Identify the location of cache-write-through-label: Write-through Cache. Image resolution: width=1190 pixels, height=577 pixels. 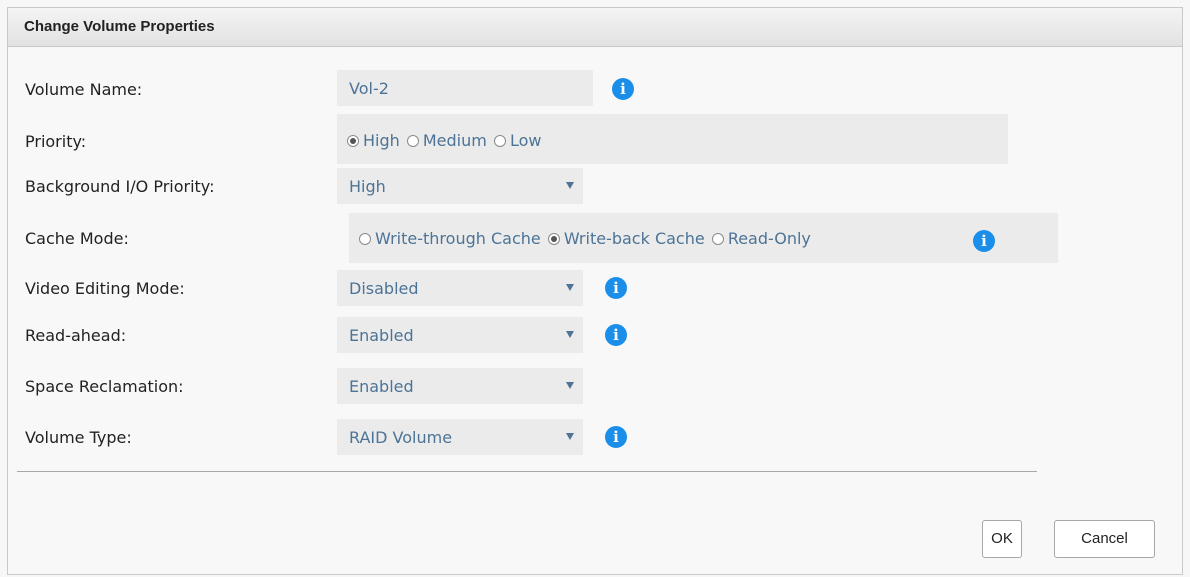
(458, 238).